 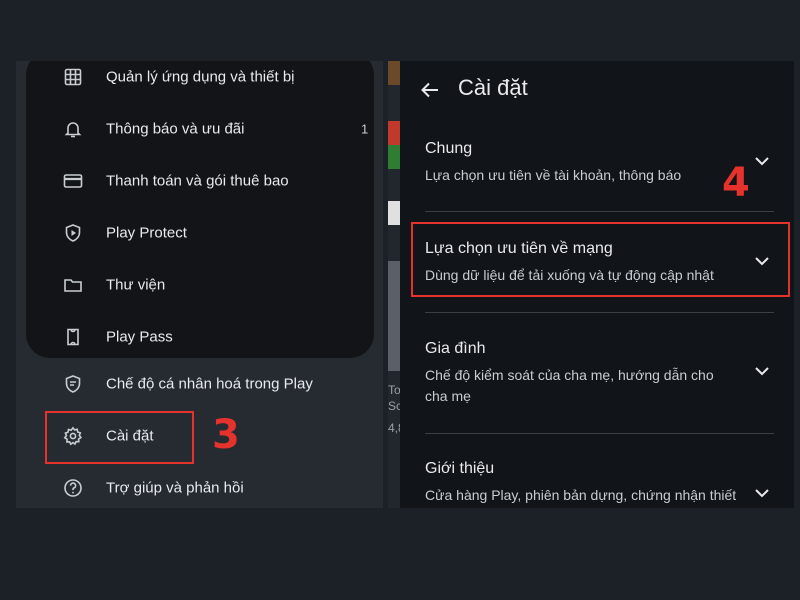 I want to click on grid-icon, so click(x=73, y=77).